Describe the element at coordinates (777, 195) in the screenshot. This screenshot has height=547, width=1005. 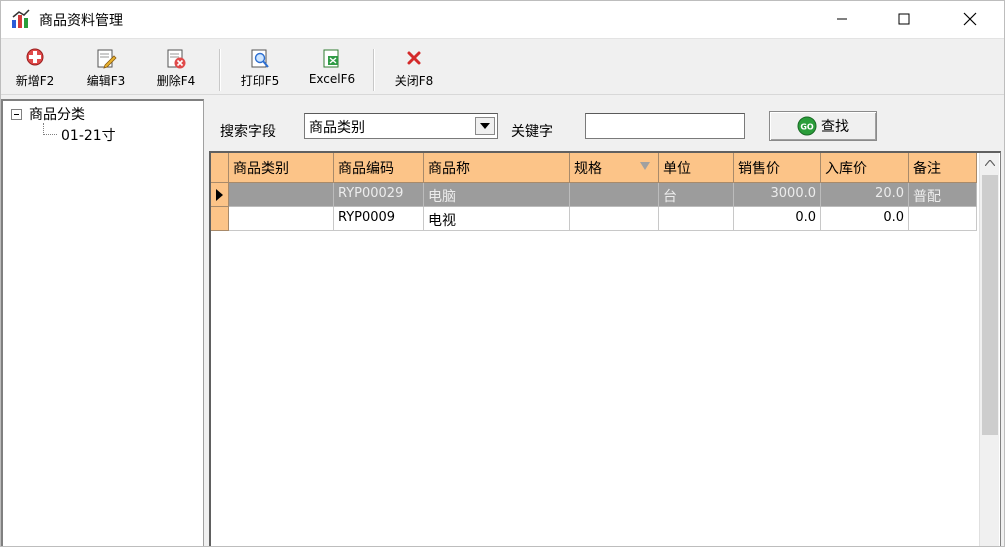
I see `cell-sale-price: 3000.0` at that location.